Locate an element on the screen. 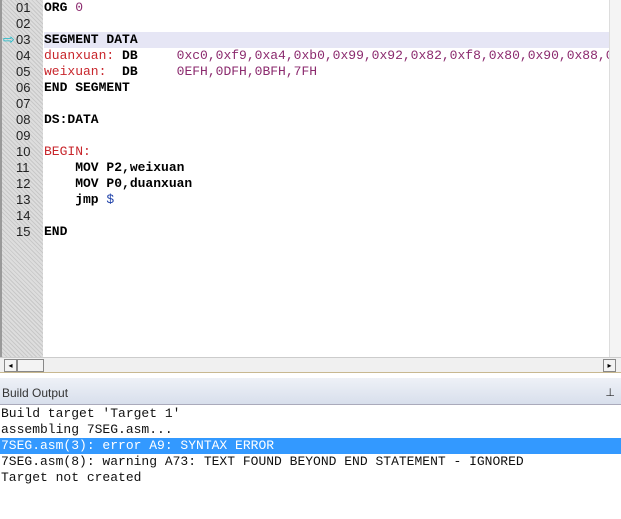 The width and height of the screenshot is (621, 519). code-line: BEGIN: is located at coordinates (328, 152).